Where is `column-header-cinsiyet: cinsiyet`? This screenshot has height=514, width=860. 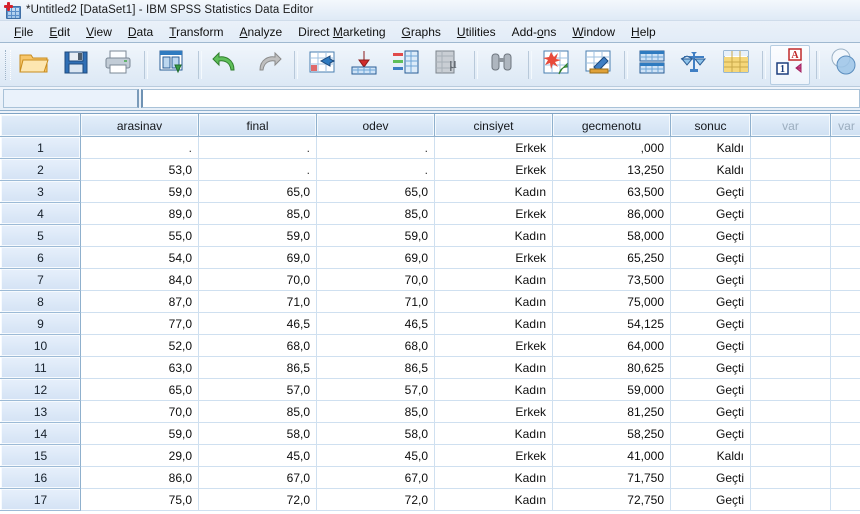 column-header-cinsiyet: cinsiyet is located at coordinates (493, 125).